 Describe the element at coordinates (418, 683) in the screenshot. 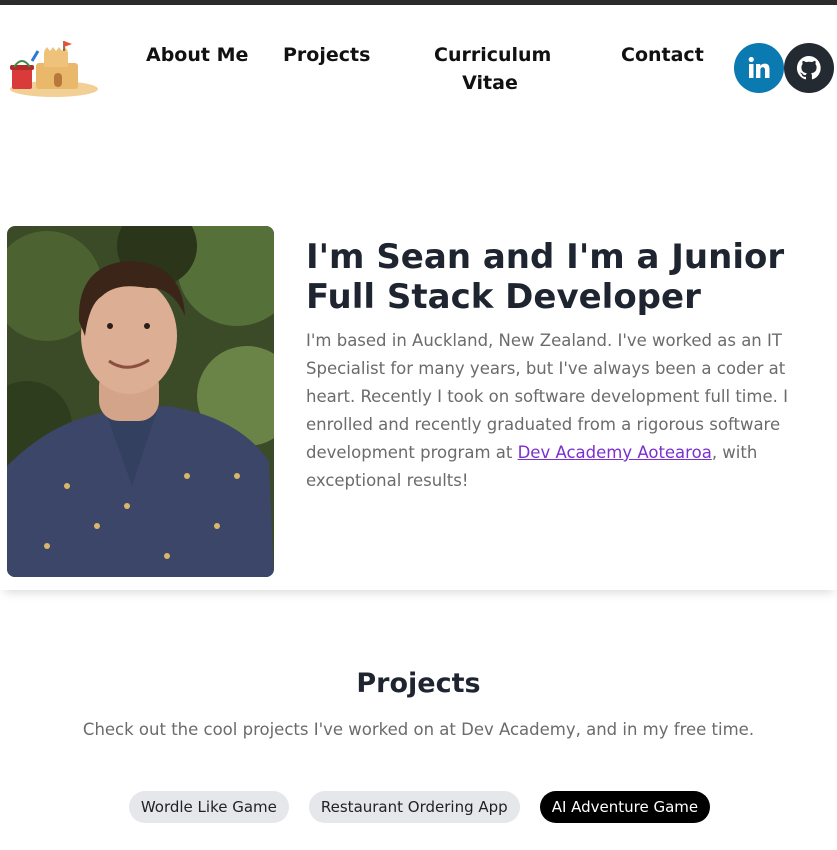

I see `projects-heading: Projects` at that location.